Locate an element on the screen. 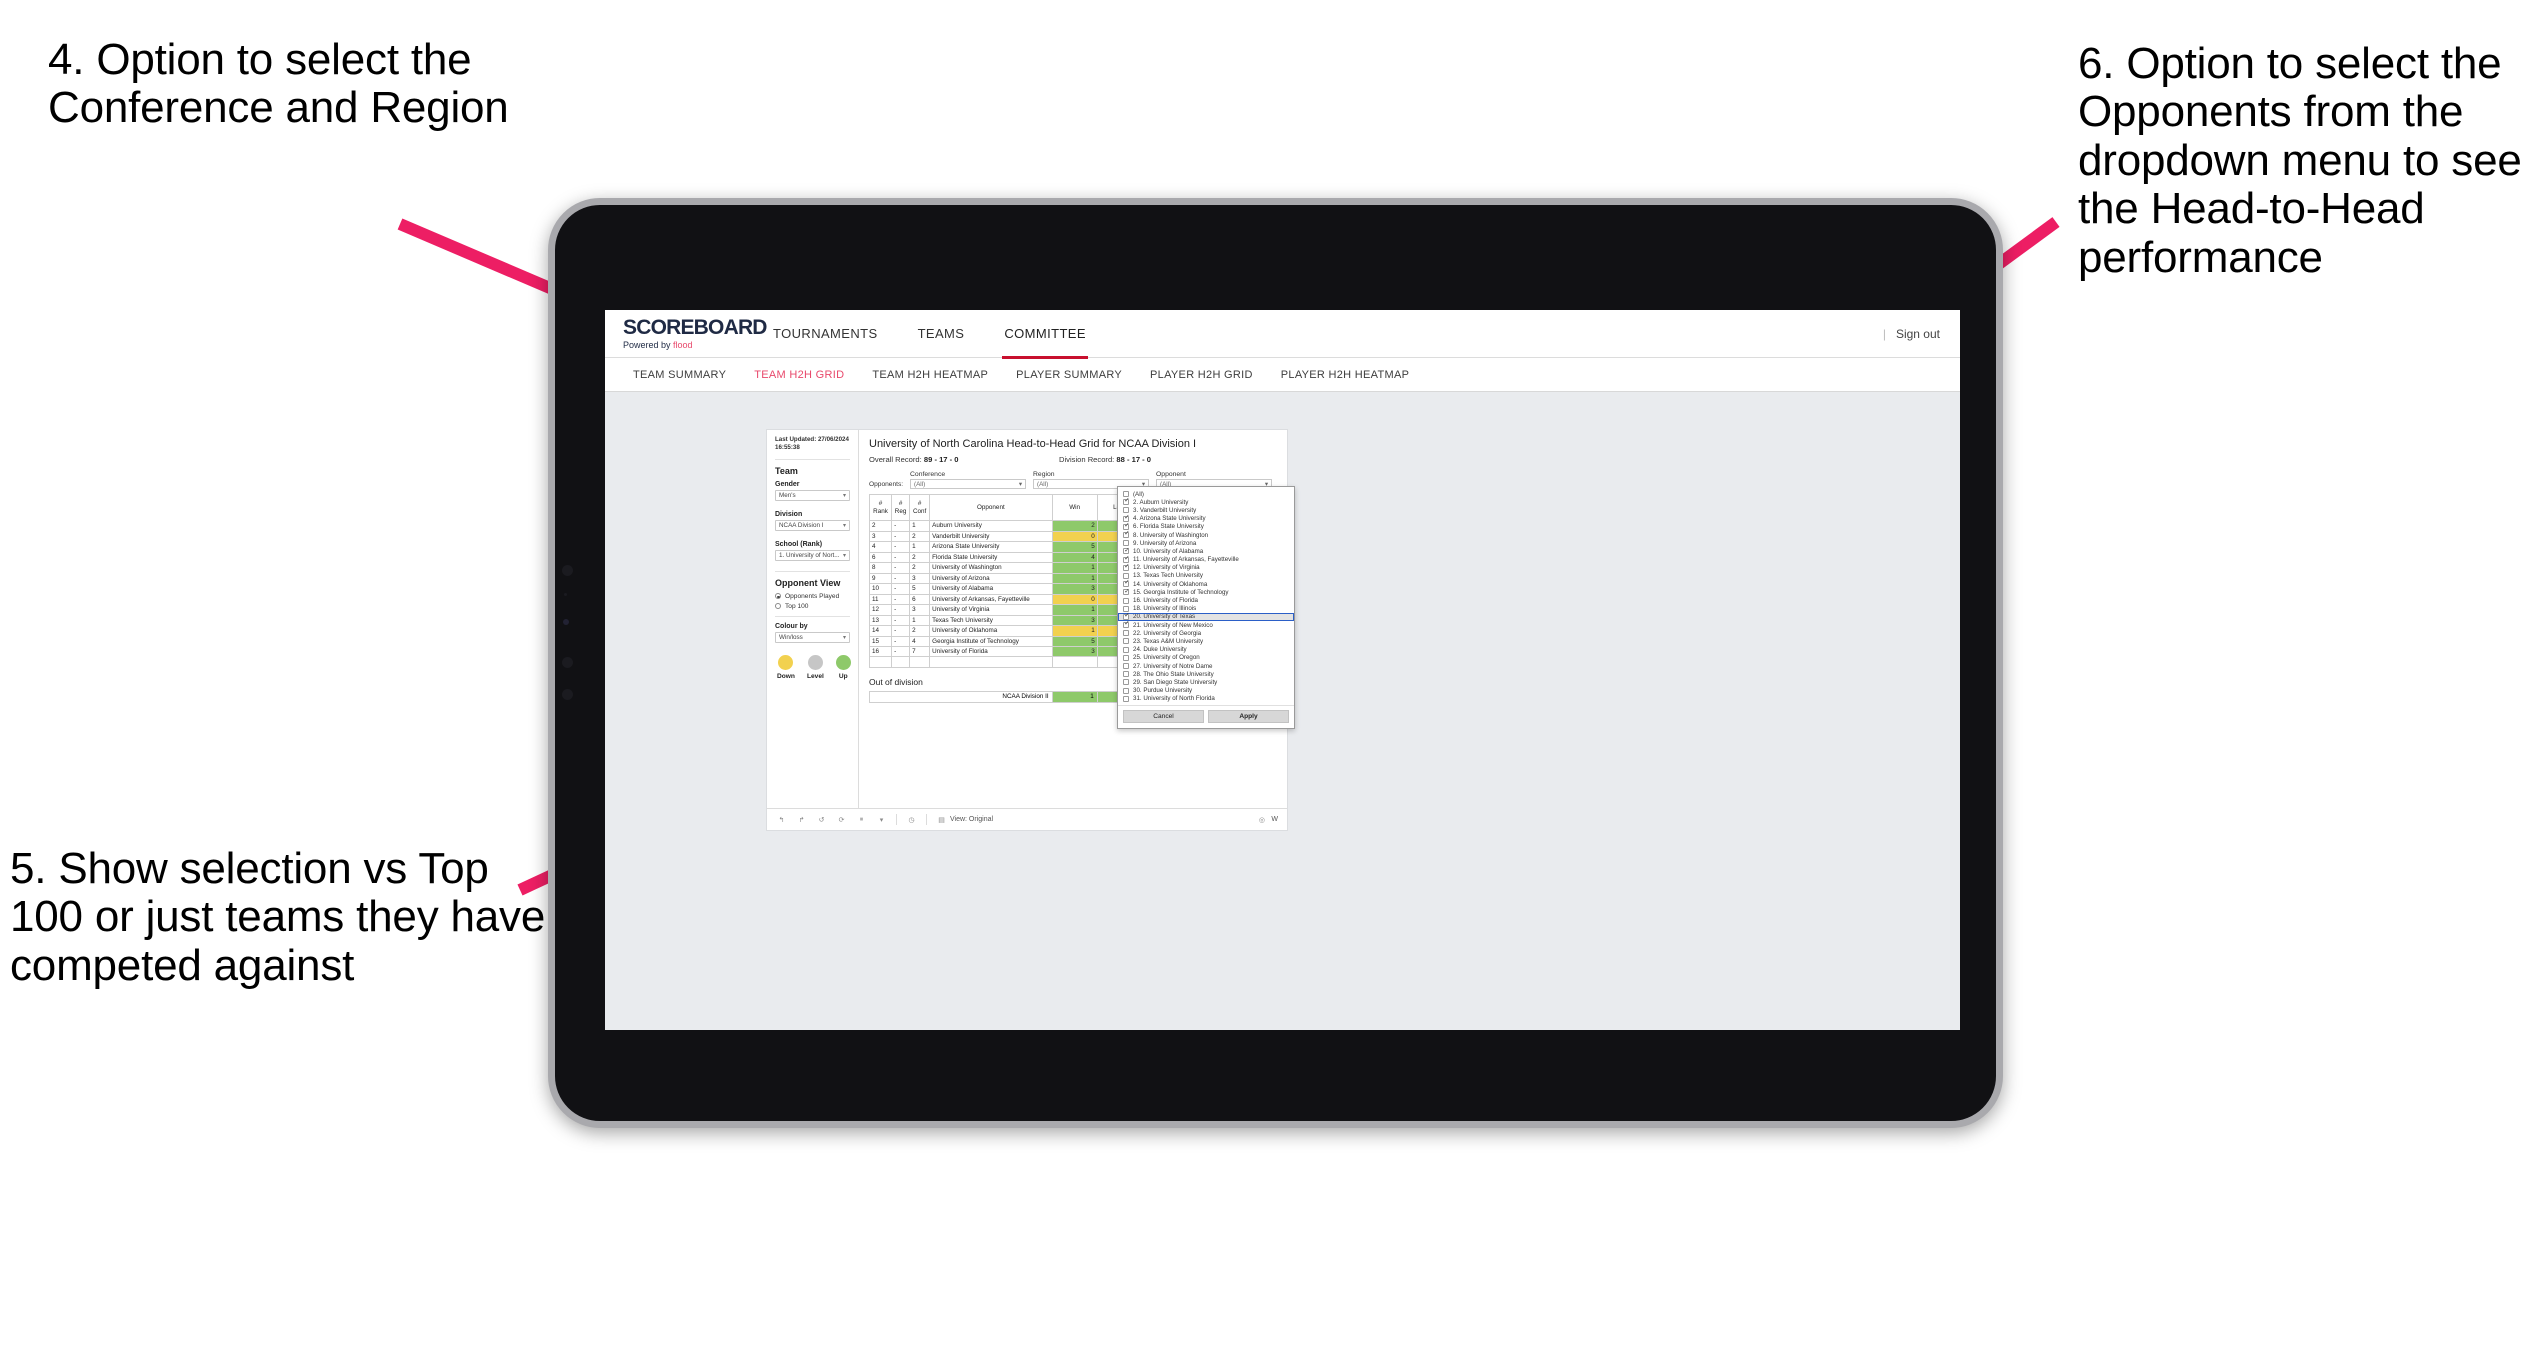 This screenshot has height=1363, width=2533. sign-out-link: Sign out is located at coordinates (1918, 334).